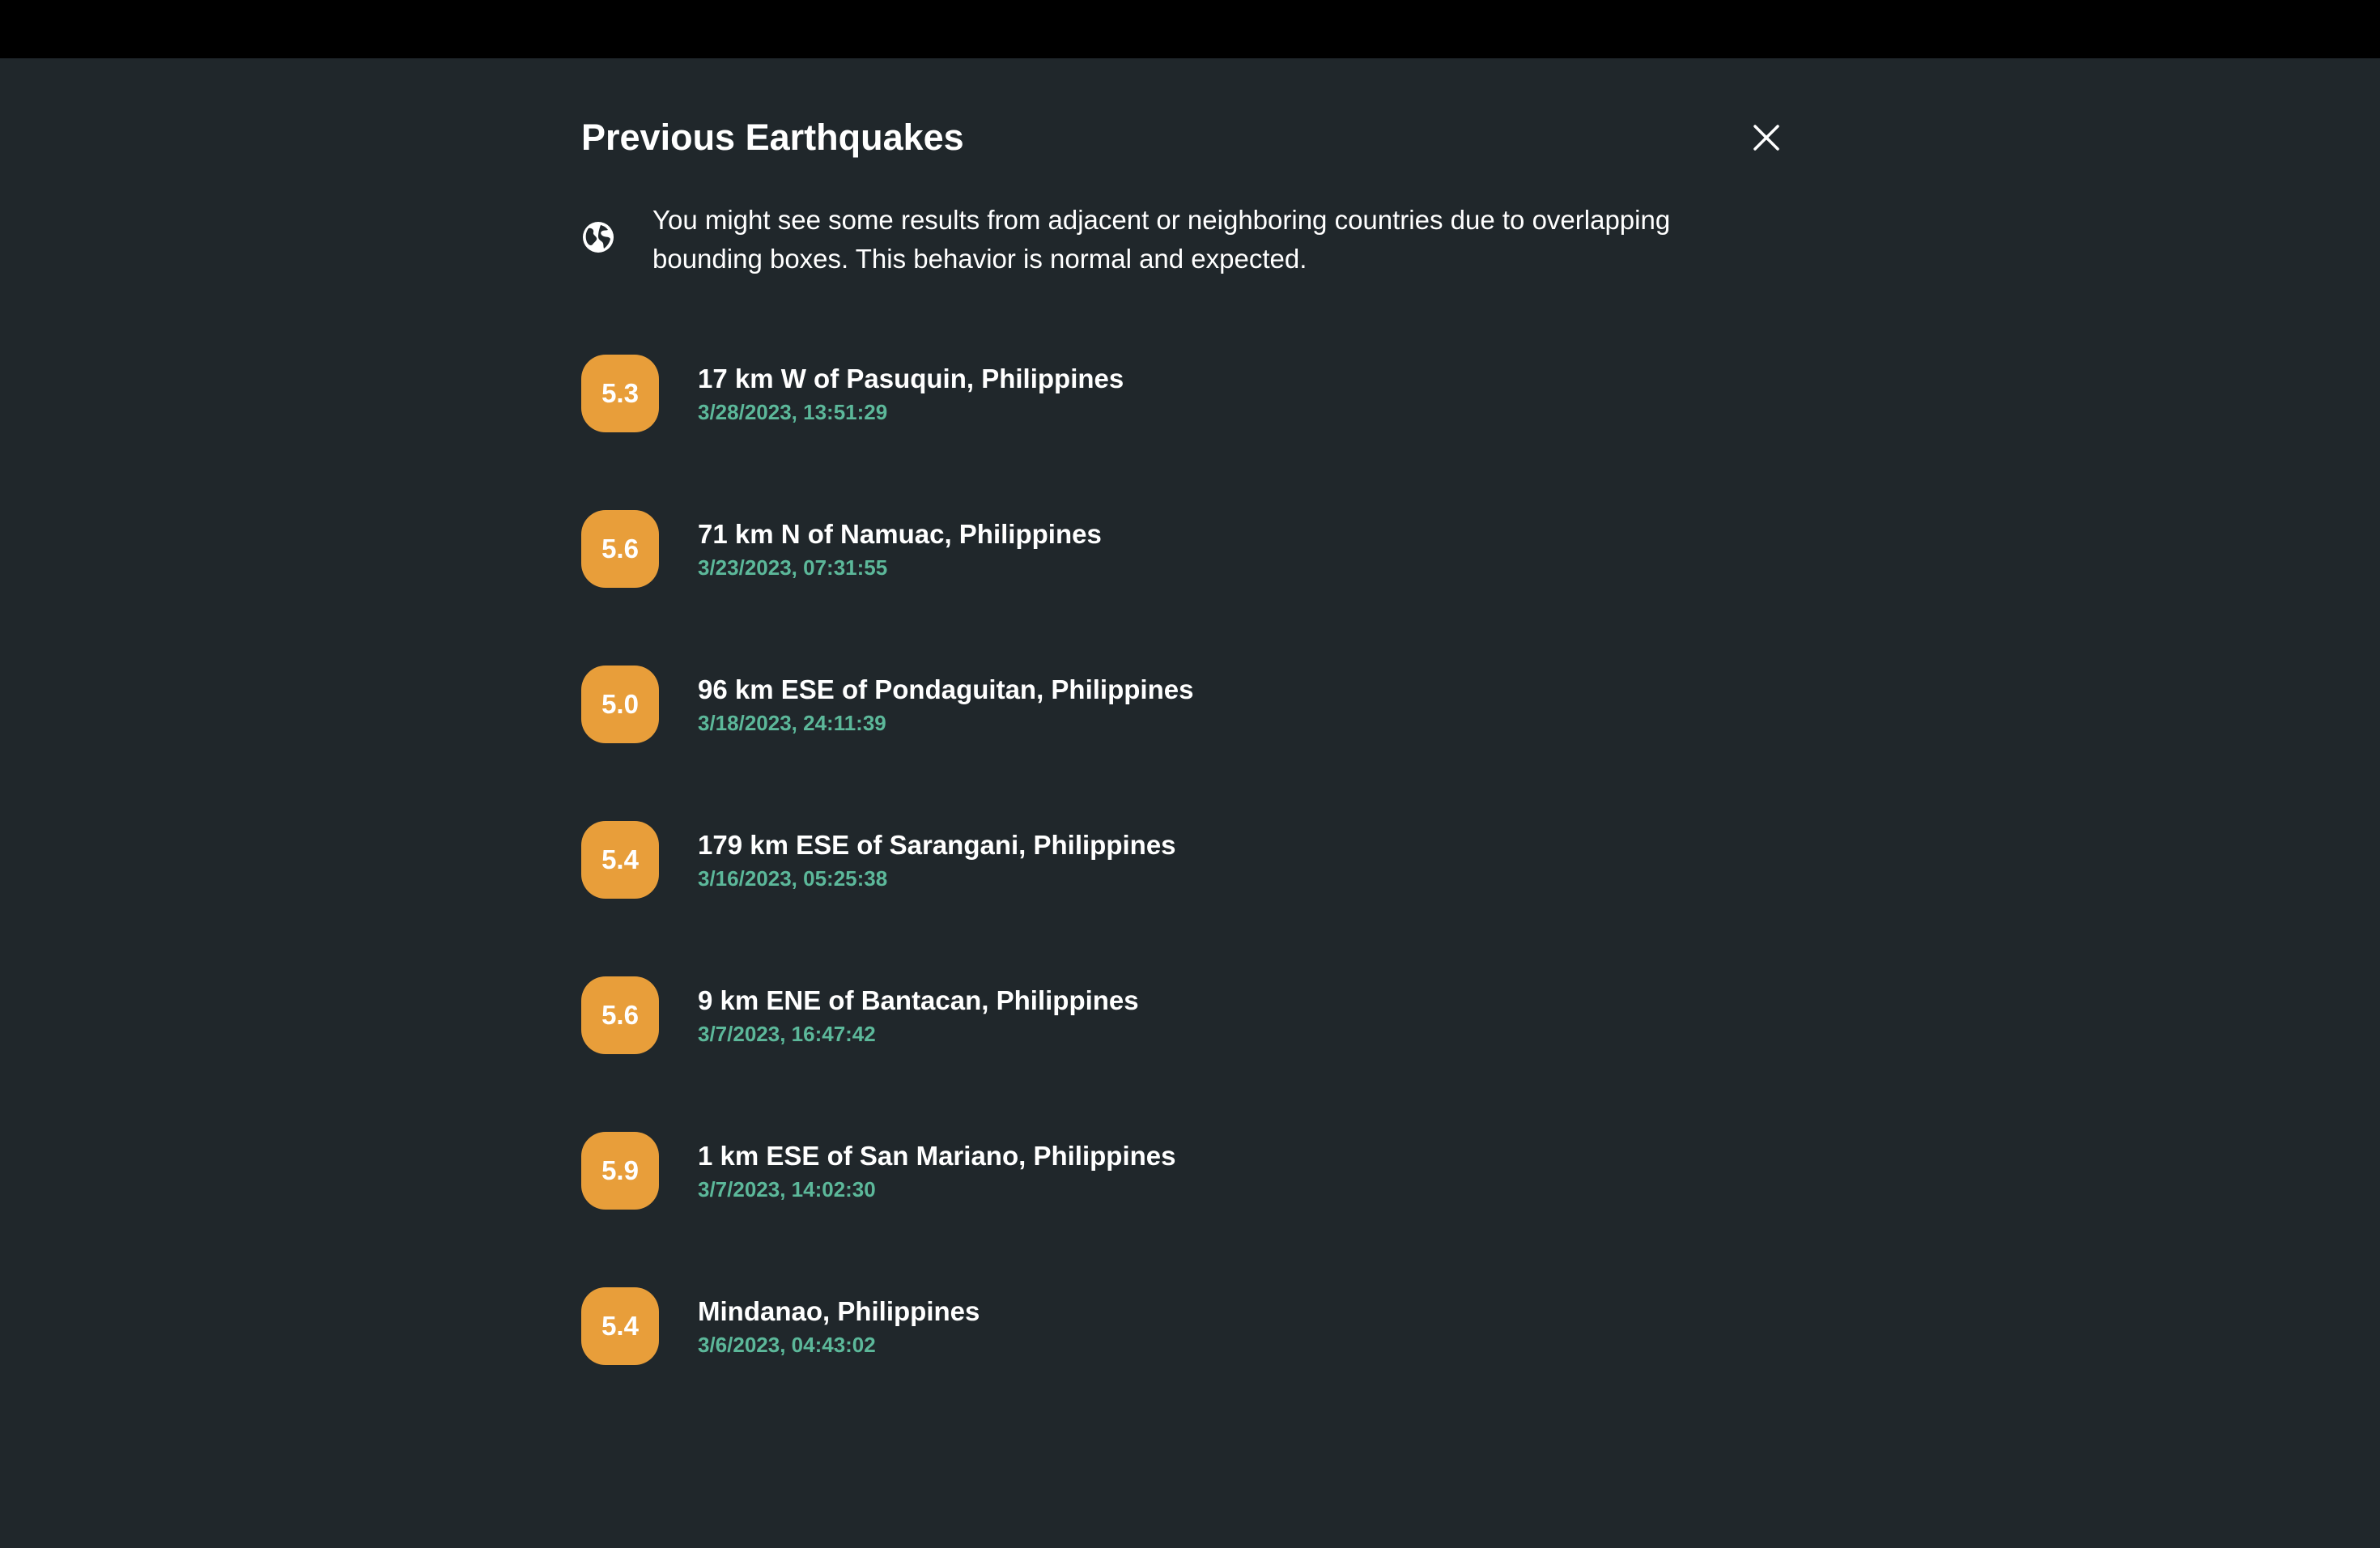 The height and width of the screenshot is (1548, 2380). I want to click on earthquake-timestamp: 3/16/2023, 05:25:38, so click(793, 878).